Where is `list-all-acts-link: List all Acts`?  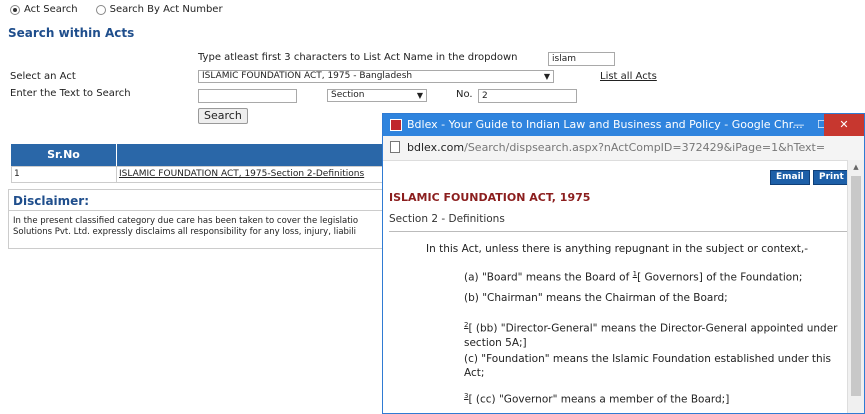
list-all-acts-link: List all Acts is located at coordinates (628, 76).